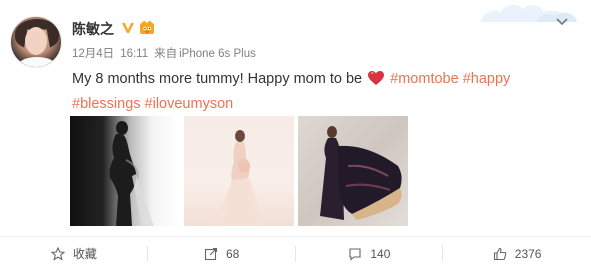 The height and width of the screenshot is (270, 591). I want to click on comment-button: 140, so click(370, 253).